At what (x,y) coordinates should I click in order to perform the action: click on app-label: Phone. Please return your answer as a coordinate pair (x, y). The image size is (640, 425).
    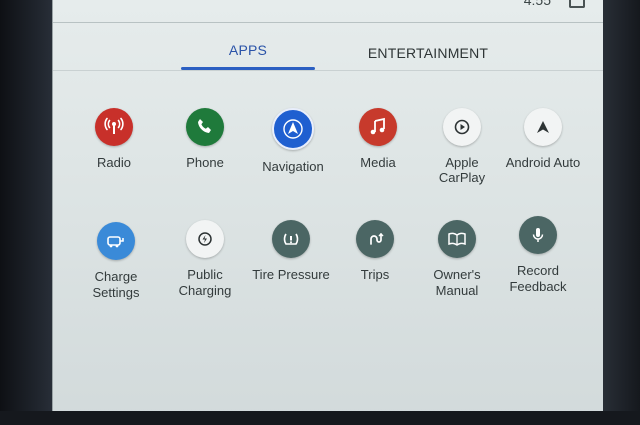
    Looking at the image, I should click on (205, 162).